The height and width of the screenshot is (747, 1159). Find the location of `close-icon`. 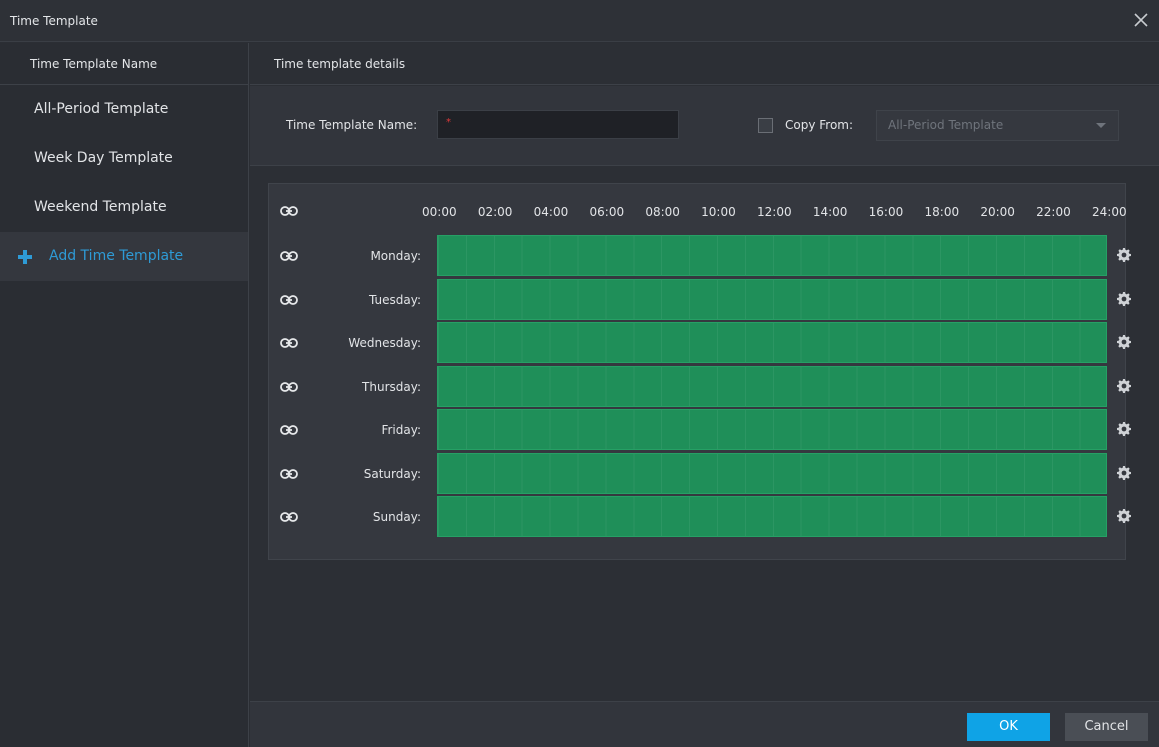

close-icon is located at coordinates (1141, 20).